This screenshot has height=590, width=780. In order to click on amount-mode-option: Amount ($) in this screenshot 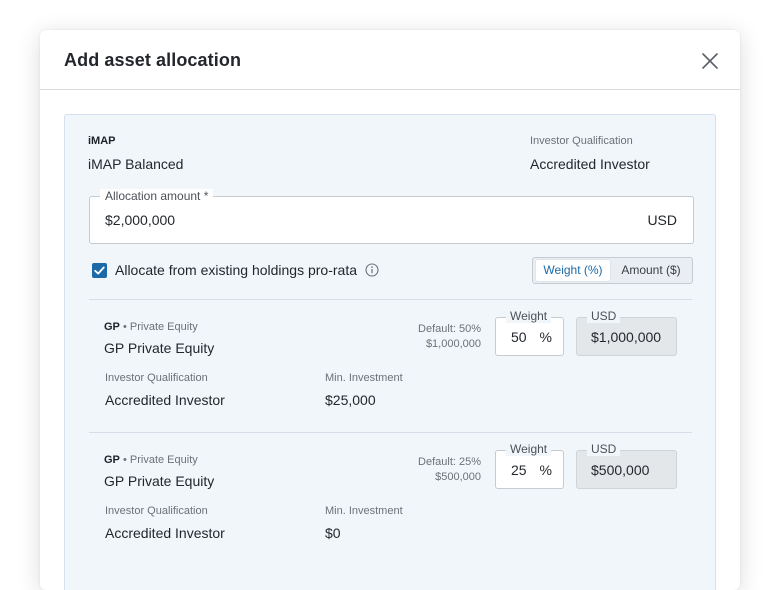, I will do `click(651, 270)`.